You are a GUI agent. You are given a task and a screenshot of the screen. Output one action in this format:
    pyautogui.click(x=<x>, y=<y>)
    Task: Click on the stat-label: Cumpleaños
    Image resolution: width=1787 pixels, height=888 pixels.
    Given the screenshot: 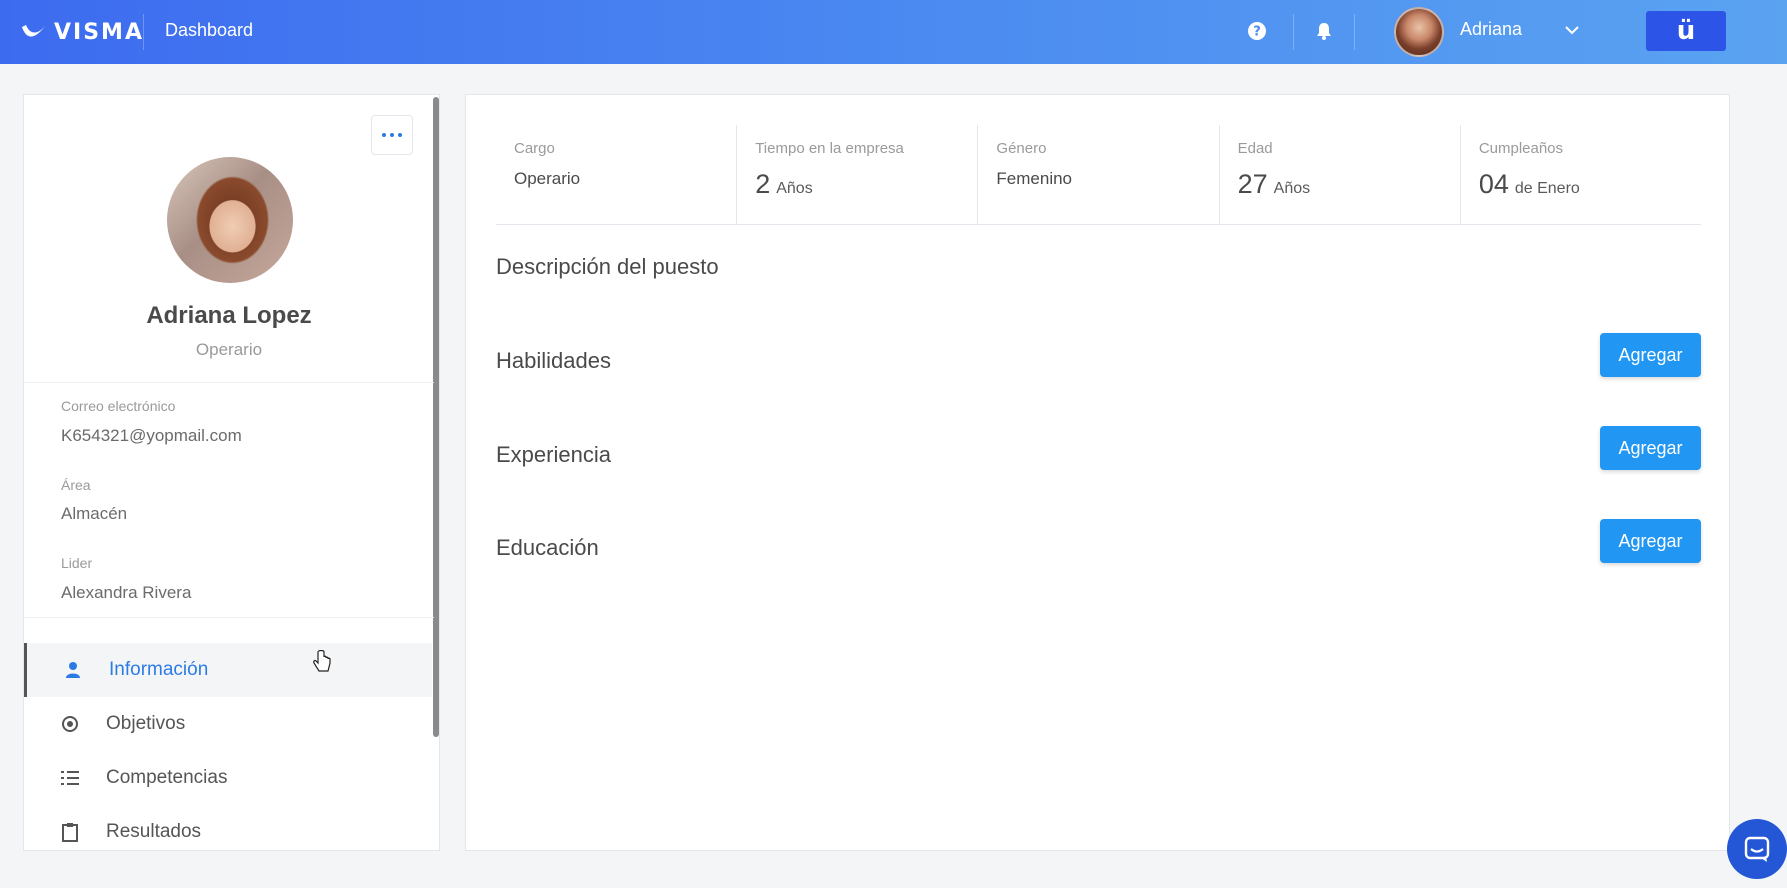 What is the action you would take?
    pyautogui.click(x=1521, y=148)
    